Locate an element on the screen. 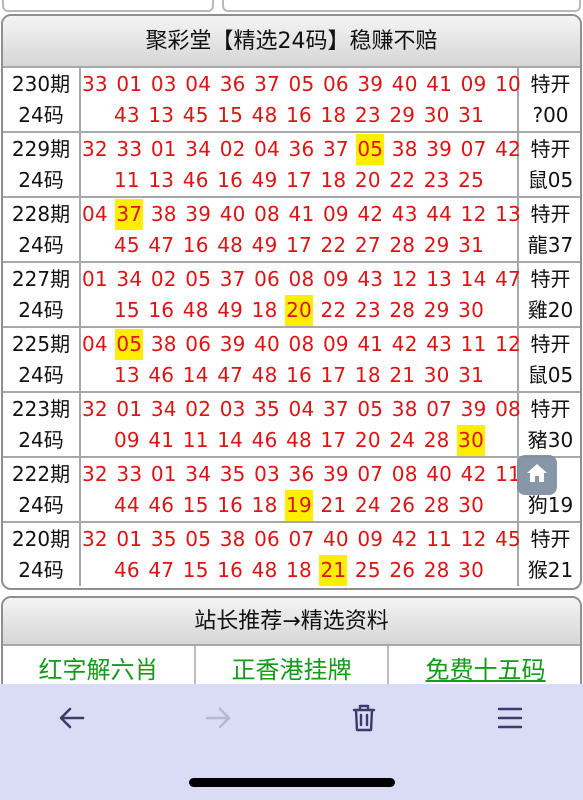 This screenshot has height=800, width=583. numbers-line: 04 05 38 06 39 40 08 09 41 42 43 11 12 is located at coordinates (301, 344).